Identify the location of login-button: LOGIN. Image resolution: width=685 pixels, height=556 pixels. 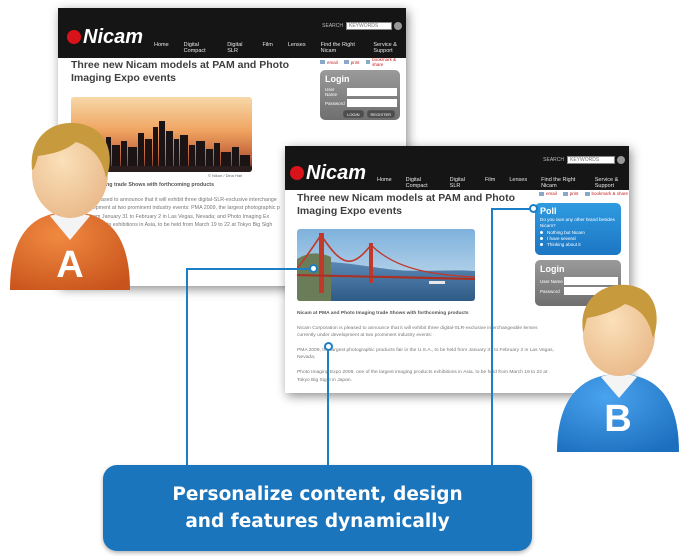
(353, 114).